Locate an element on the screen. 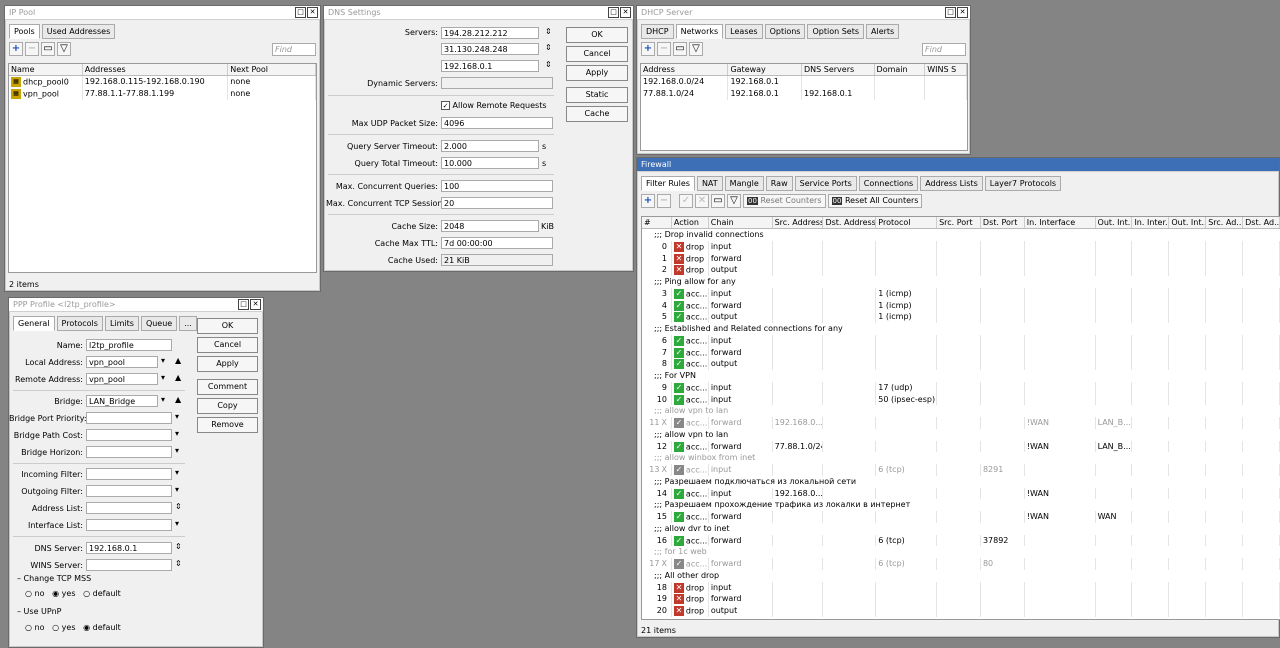  address-list-field is located at coordinates (129, 508).